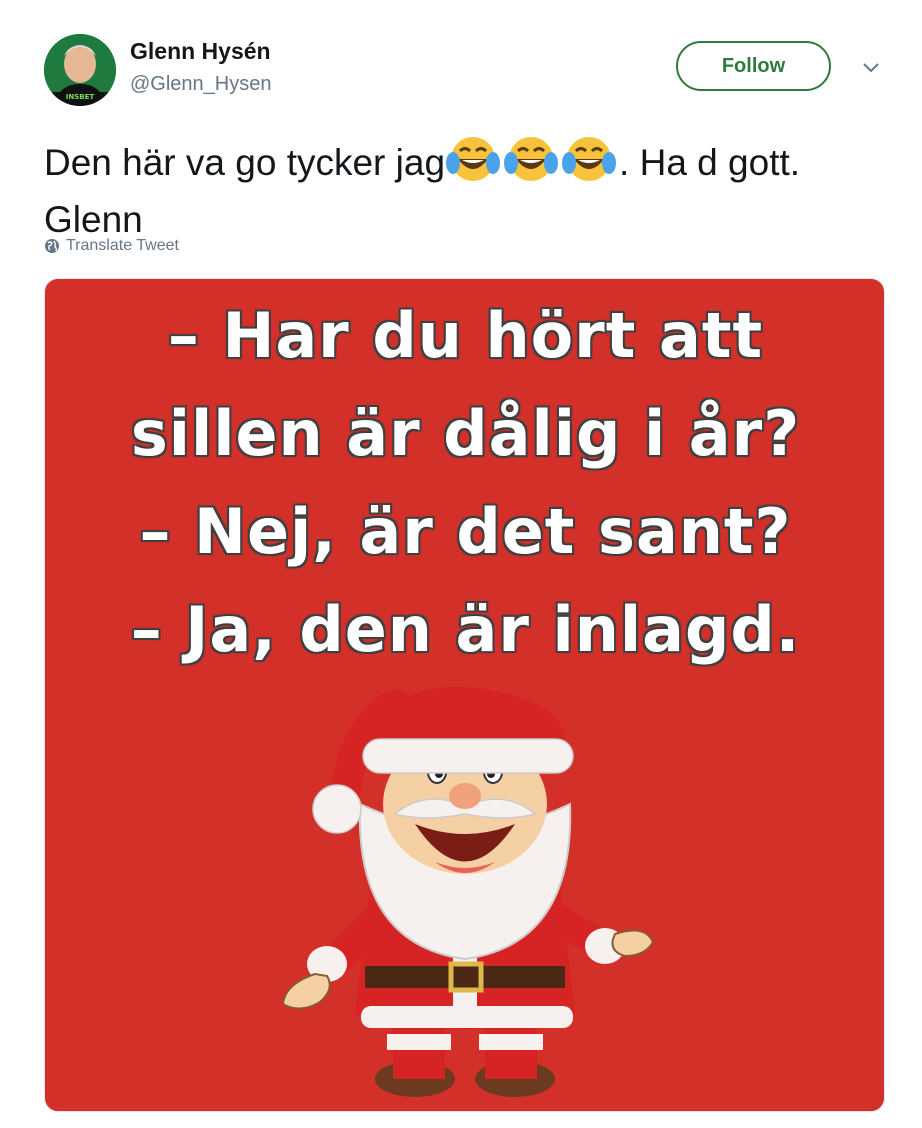  I want to click on avatar: INSBET, so click(80, 70).